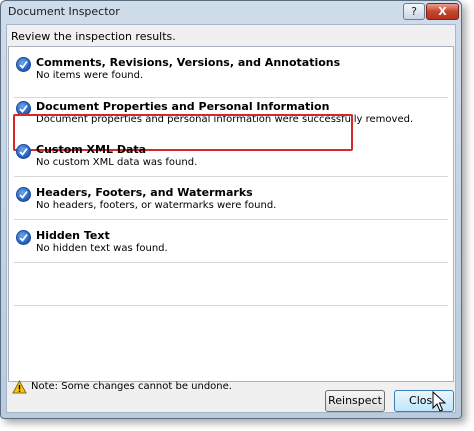 The height and width of the screenshot is (431, 474). What do you see at coordinates (439, 401) in the screenshot?
I see `pointer-cursor-icon` at bounding box center [439, 401].